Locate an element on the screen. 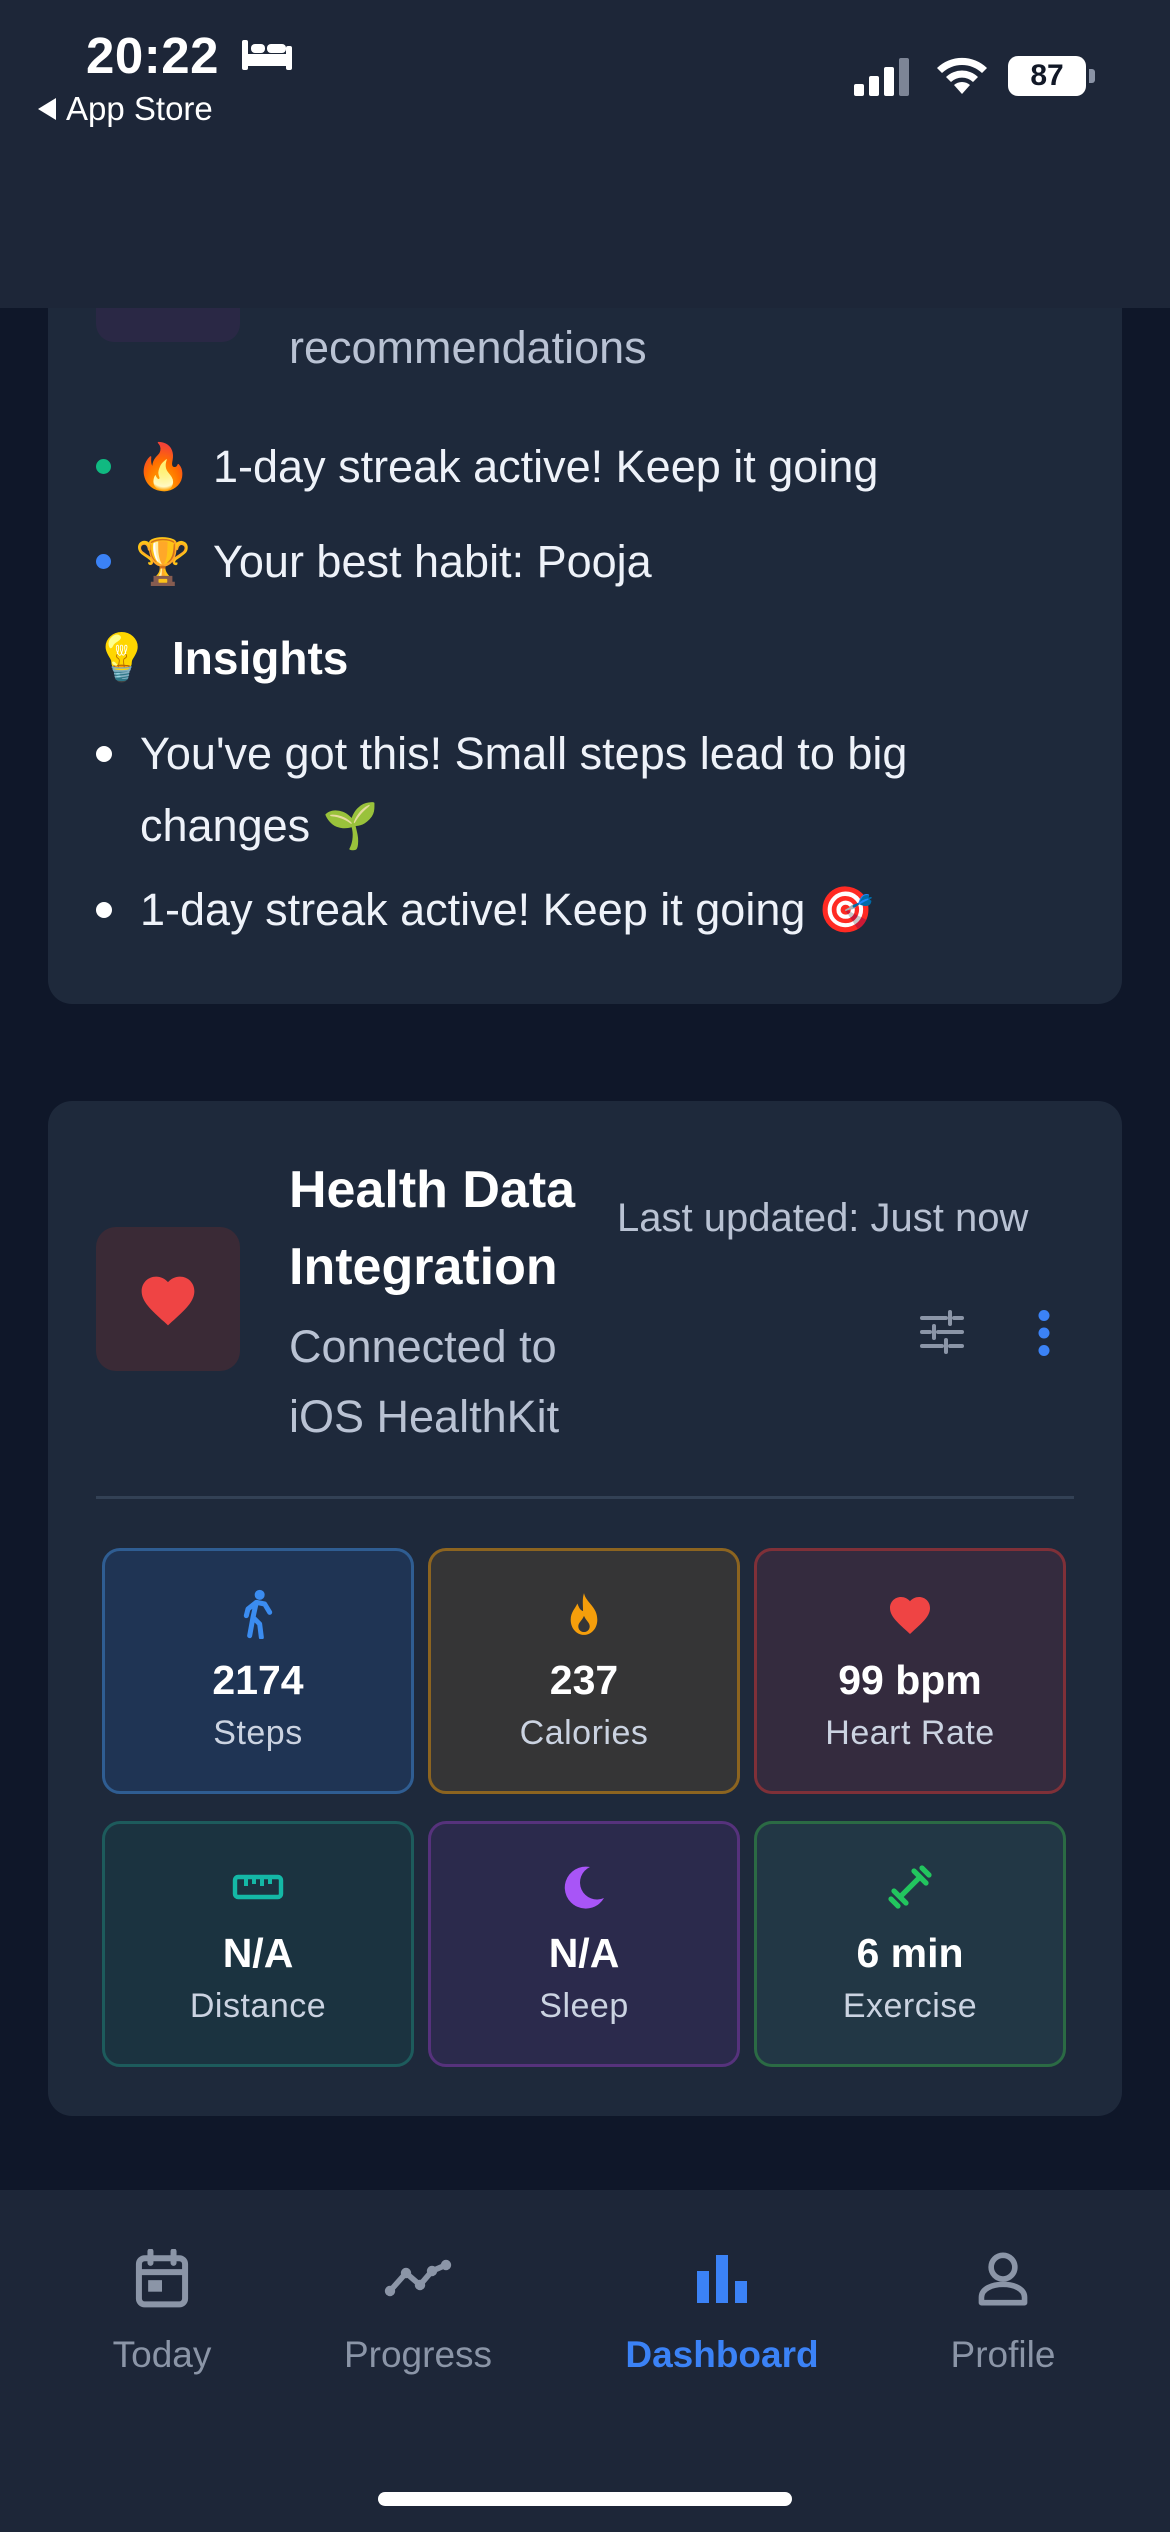 The width and height of the screenshot is (1170, 2532). recommendation-item: 🔥 1-day streak active! Keep it going is located at coordinates (487, 466).